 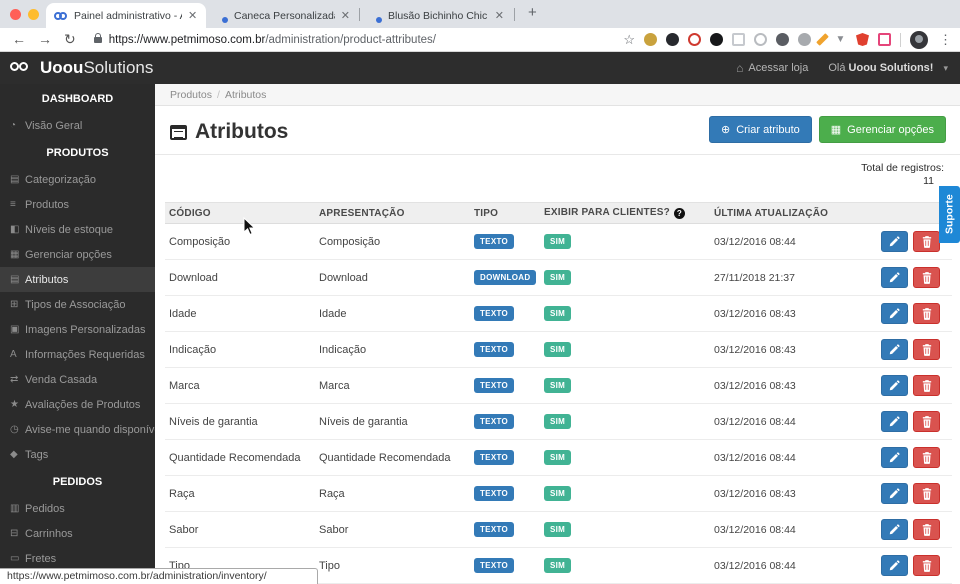 I want to click on user-menu: Olá Uoou Solutions! ▾, so click(x=888, y=68).